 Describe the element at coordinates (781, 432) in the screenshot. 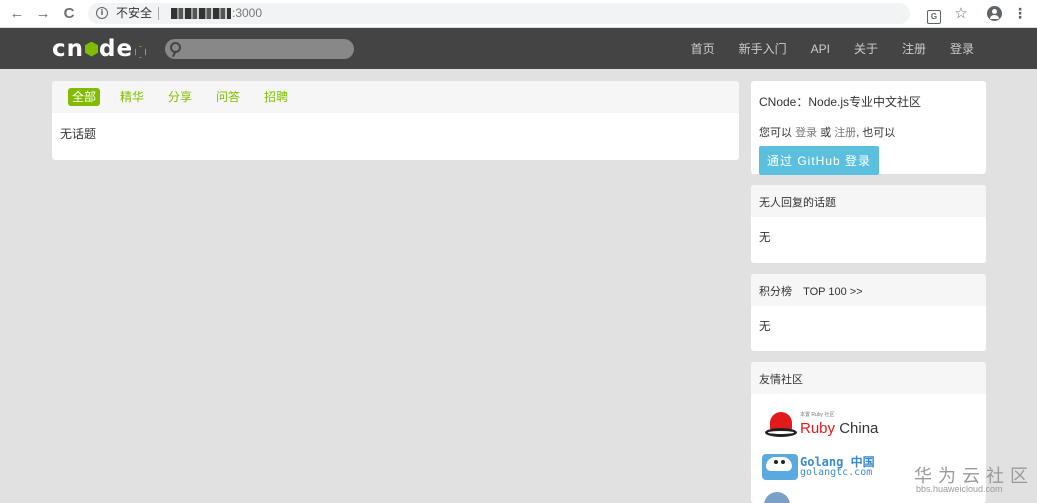

I see `ruby-hat-brim` at that location.